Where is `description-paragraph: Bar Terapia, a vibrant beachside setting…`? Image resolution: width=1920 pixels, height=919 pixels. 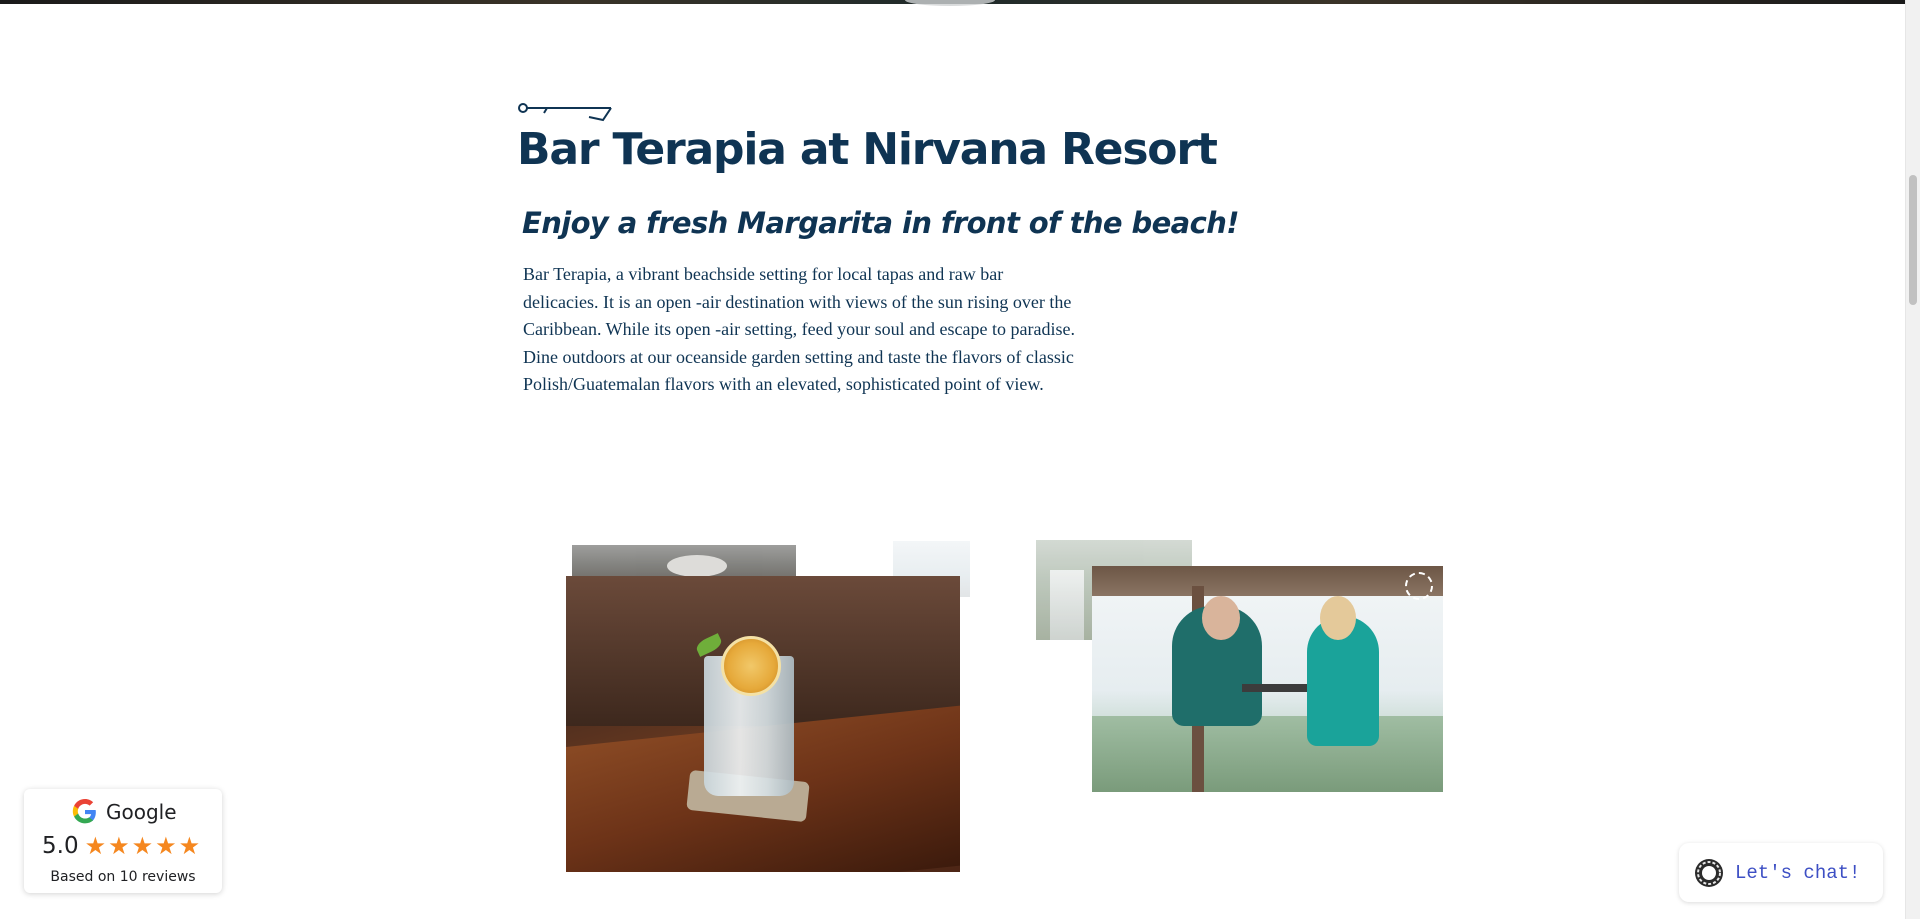
description-paragraph: Bar Terapia, a vibrant beachside setting… is located at coordinates (799, 302).